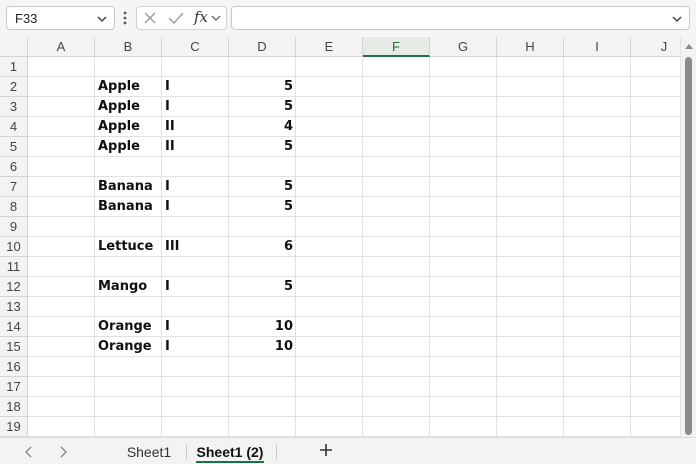 This screenshot has width=696, height=464. I want to click on cell-b5: Apple, so click(128, 147).